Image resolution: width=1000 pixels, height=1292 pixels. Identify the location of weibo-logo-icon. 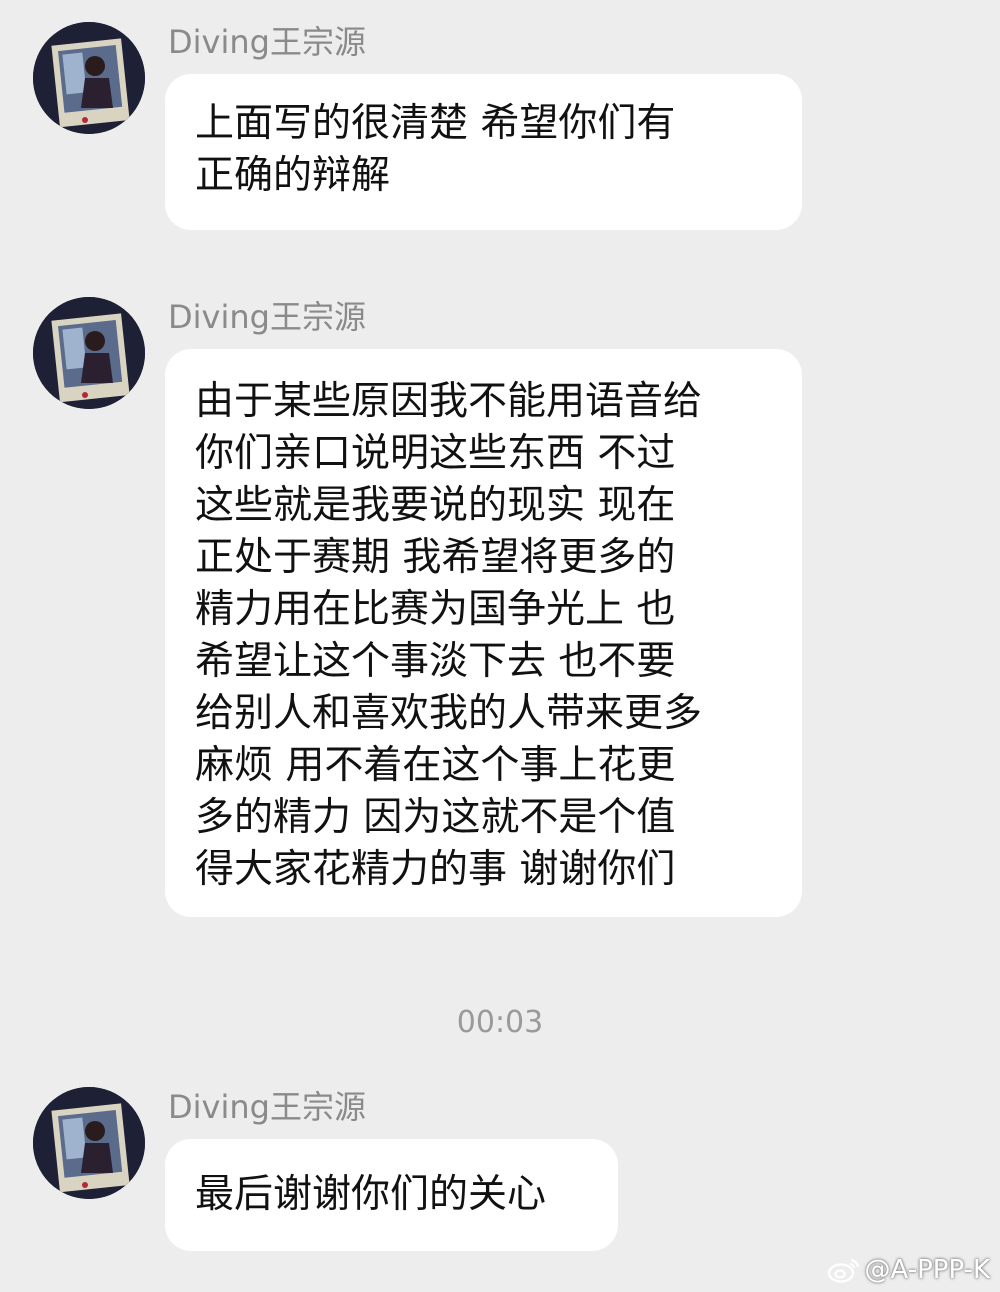
(843, 1270).